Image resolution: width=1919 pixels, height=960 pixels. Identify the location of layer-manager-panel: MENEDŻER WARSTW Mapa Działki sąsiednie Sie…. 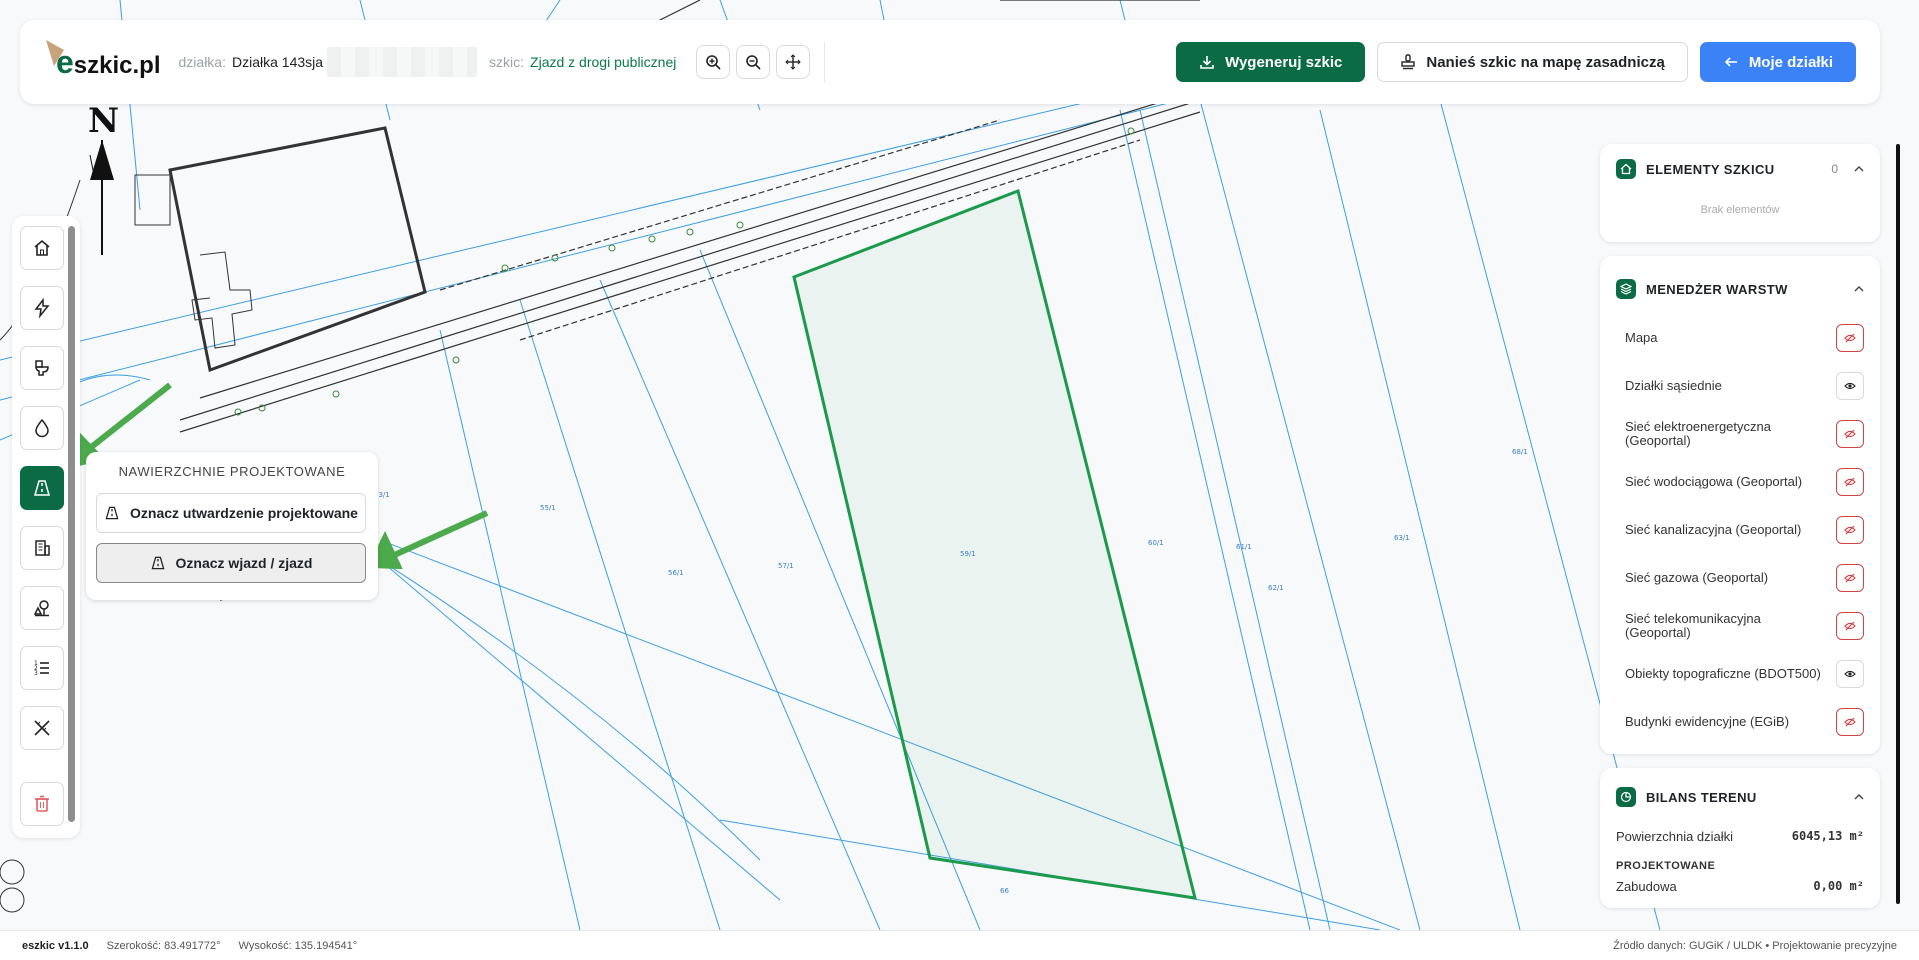
(1740, 505).